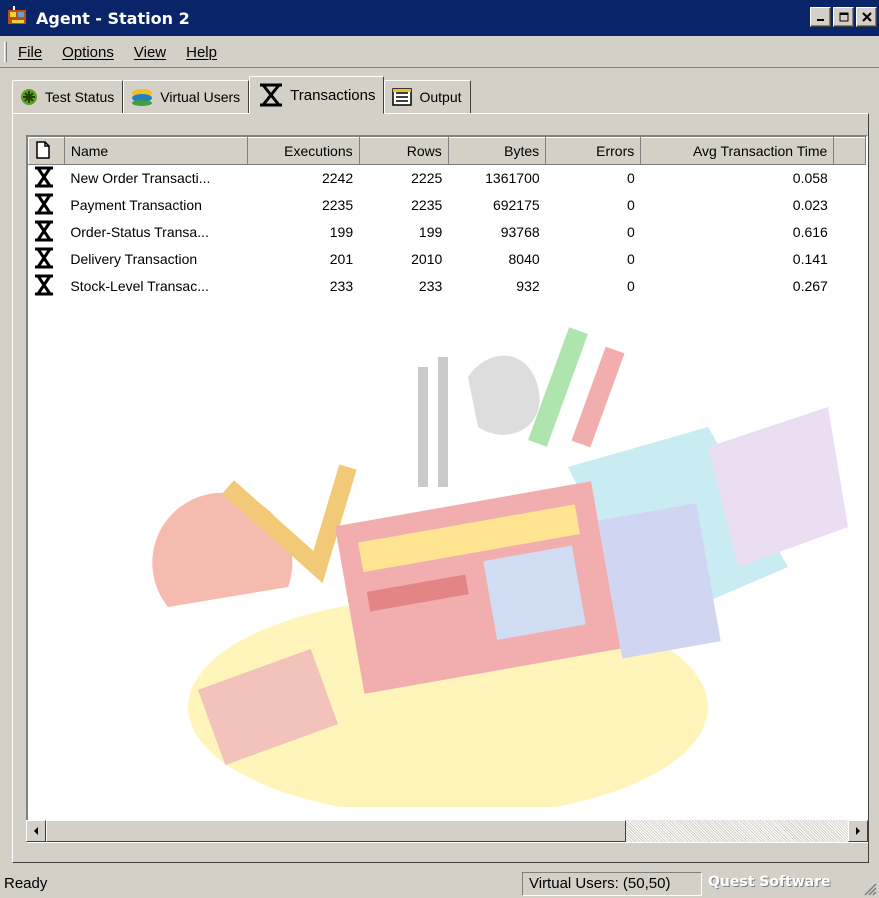  What do you see at coordinates (810, 259) in the screenshot?
I see `row-avg-time: 0.141` at bounding box center [810, 259].